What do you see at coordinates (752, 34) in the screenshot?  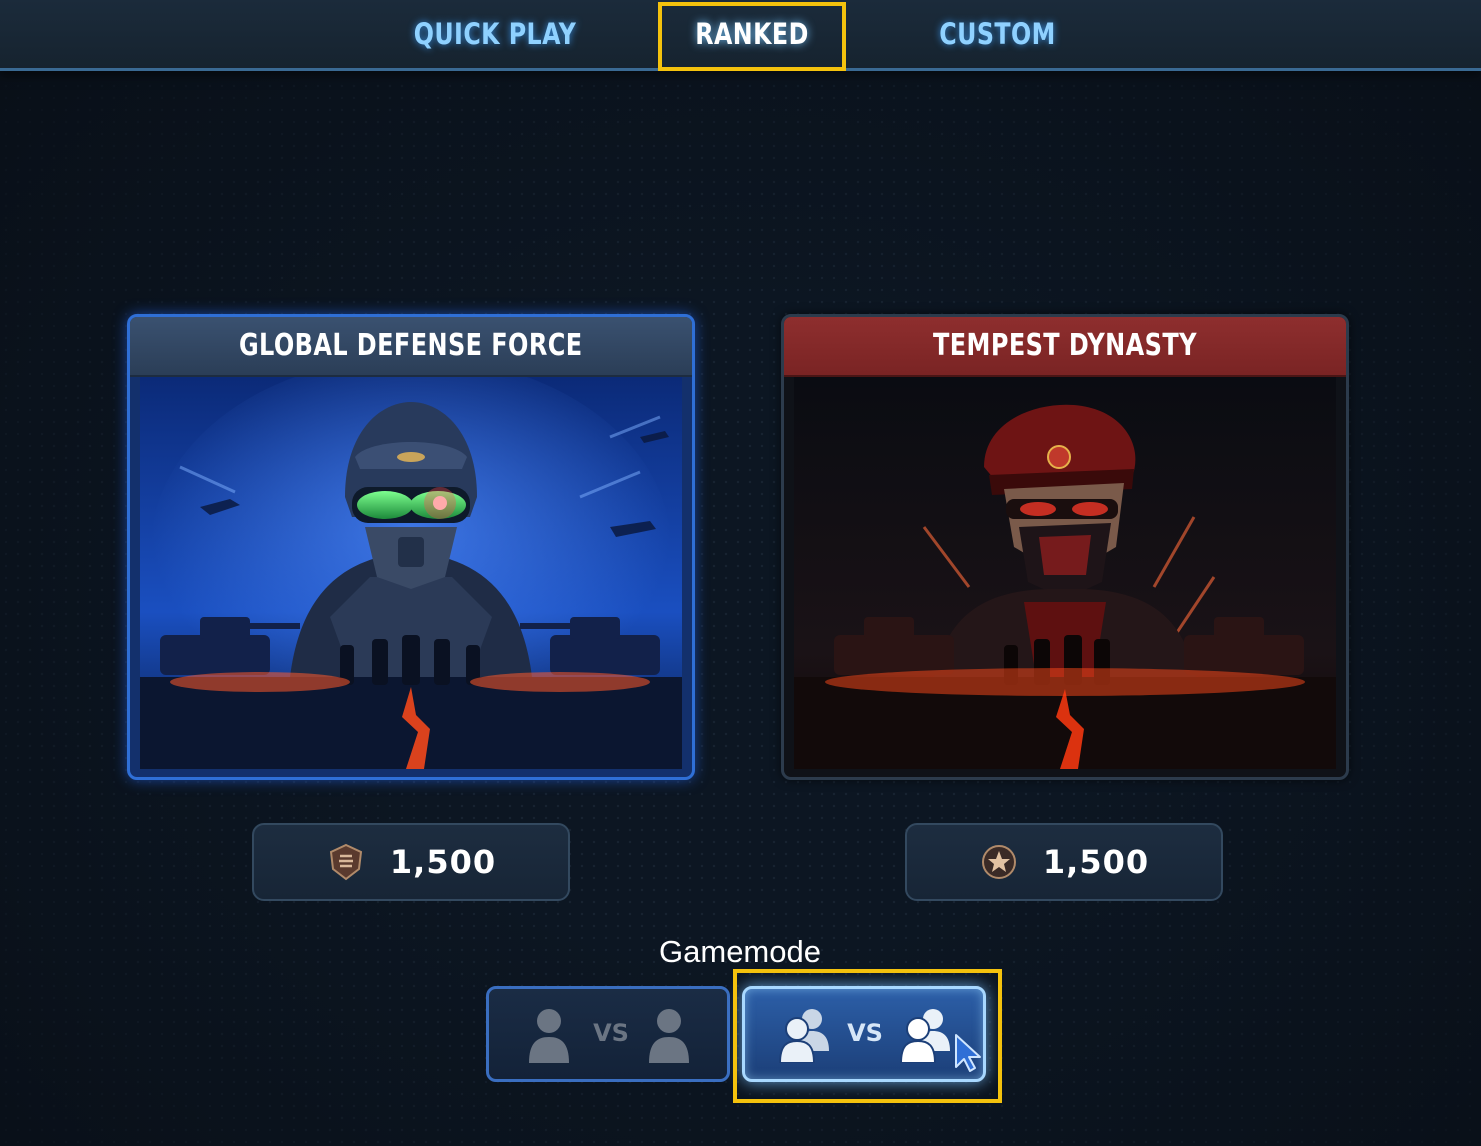 I see `tab-ranked: RANKED` at bounding box center [752, 34].